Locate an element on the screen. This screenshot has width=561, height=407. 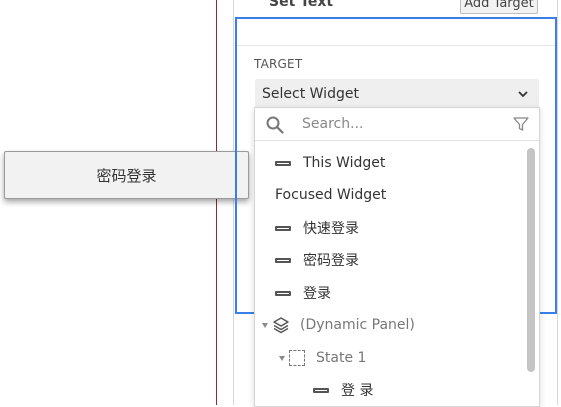
dropdown-item-login-spaced: 登 录 is located at coordinates (343, 390).